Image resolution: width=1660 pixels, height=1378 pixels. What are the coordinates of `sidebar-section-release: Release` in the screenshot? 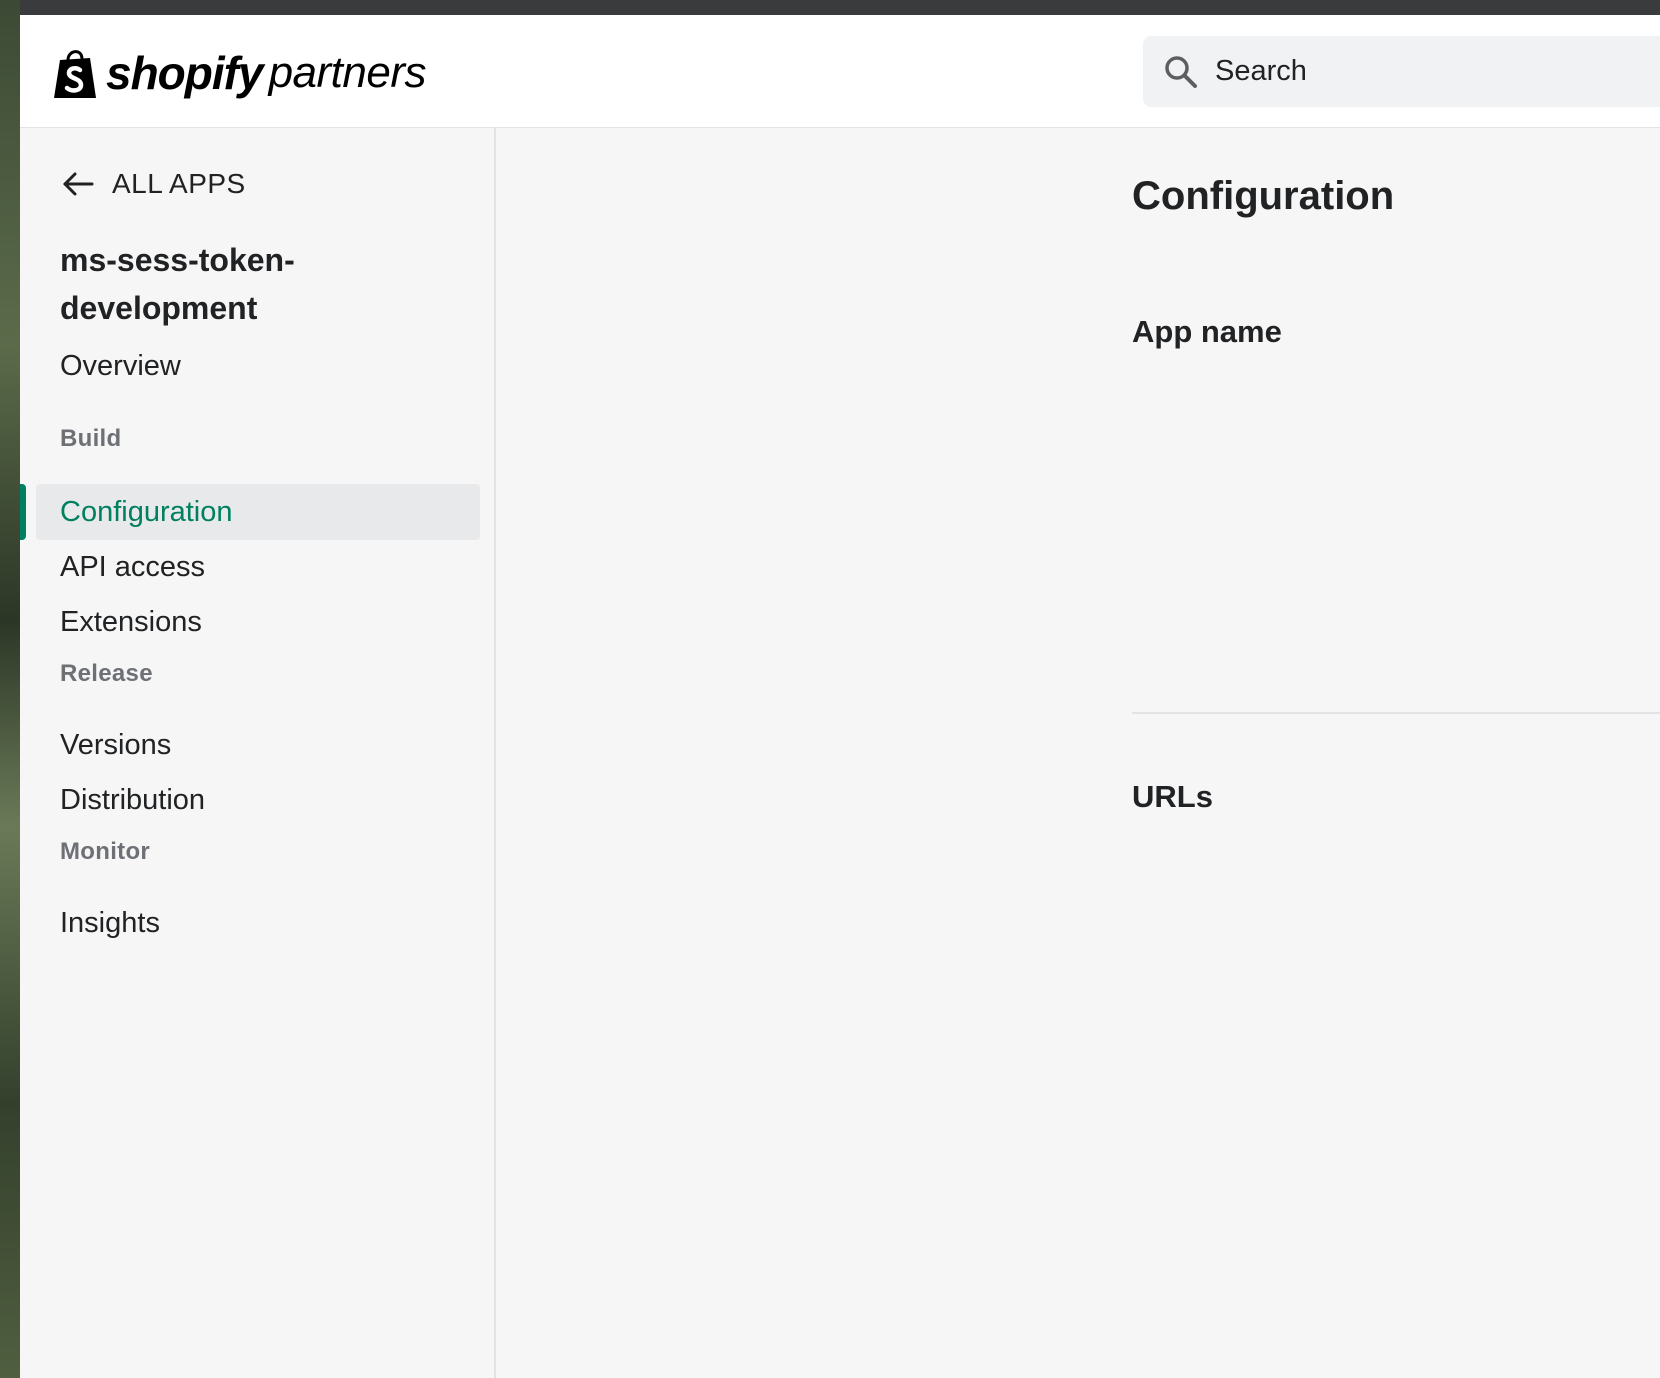 It's located at (106, 673).